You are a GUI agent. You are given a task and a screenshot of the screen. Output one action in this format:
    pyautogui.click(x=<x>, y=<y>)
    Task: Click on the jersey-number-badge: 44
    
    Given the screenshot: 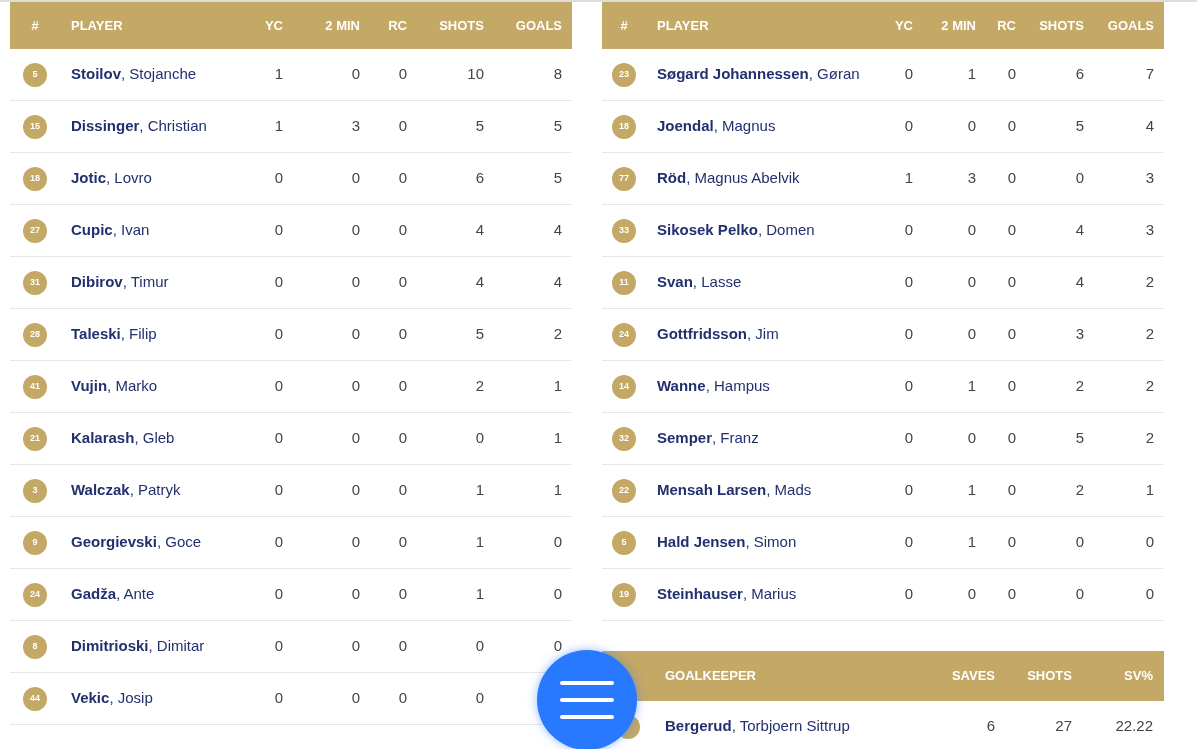 What is the action you would take?
    pyautogui.click(x=35, y=698)
    